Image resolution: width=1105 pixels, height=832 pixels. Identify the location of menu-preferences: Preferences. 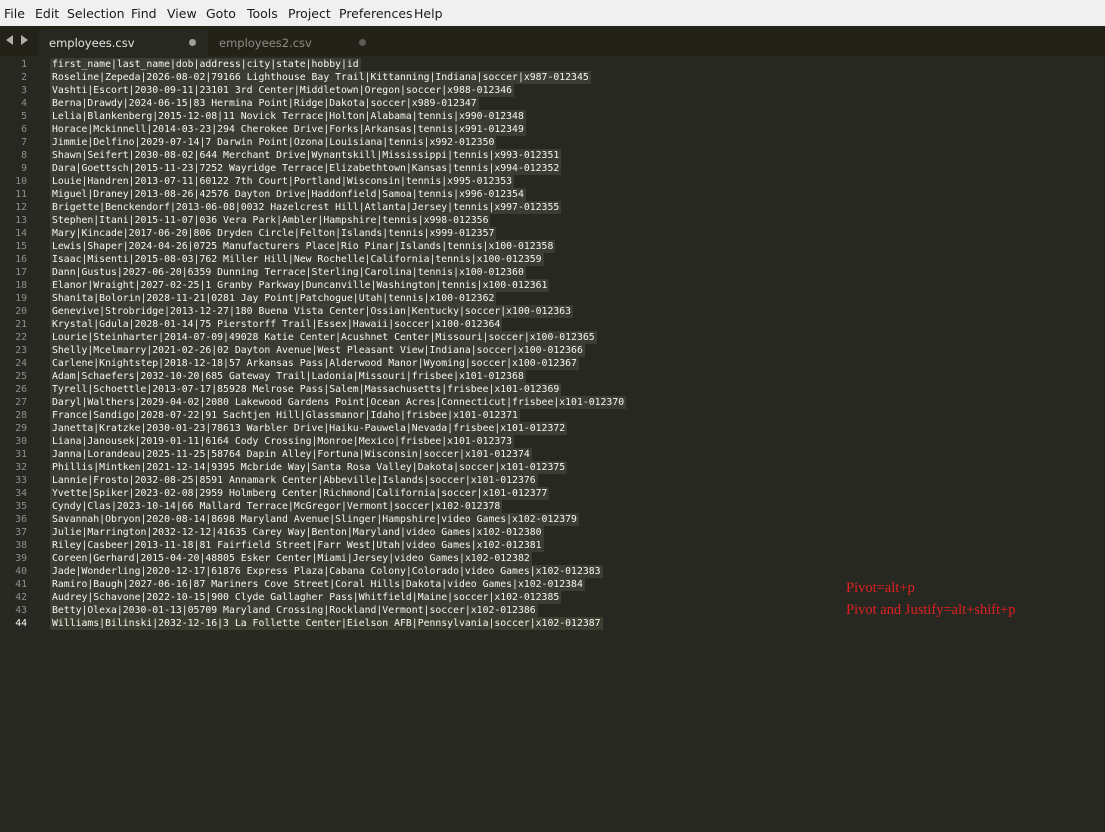
(376, 13).